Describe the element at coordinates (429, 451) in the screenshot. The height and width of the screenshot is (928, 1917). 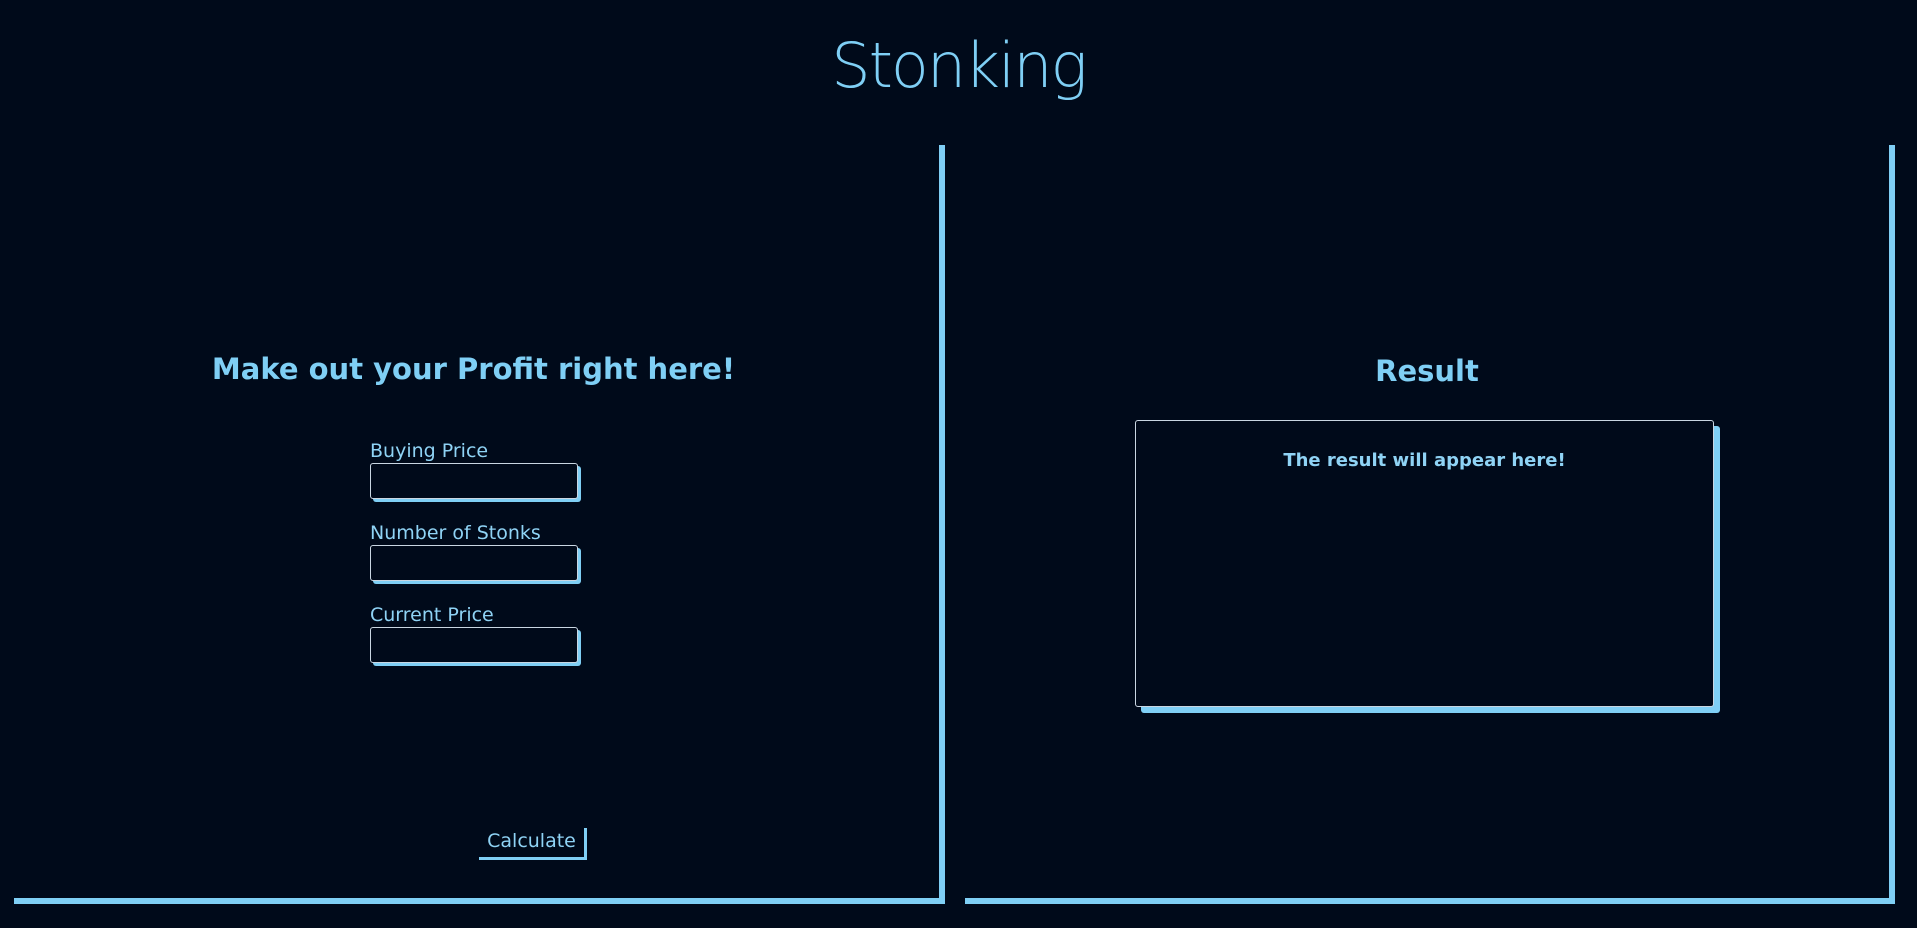
I see `buying-price-label: Buying Price` at that location.